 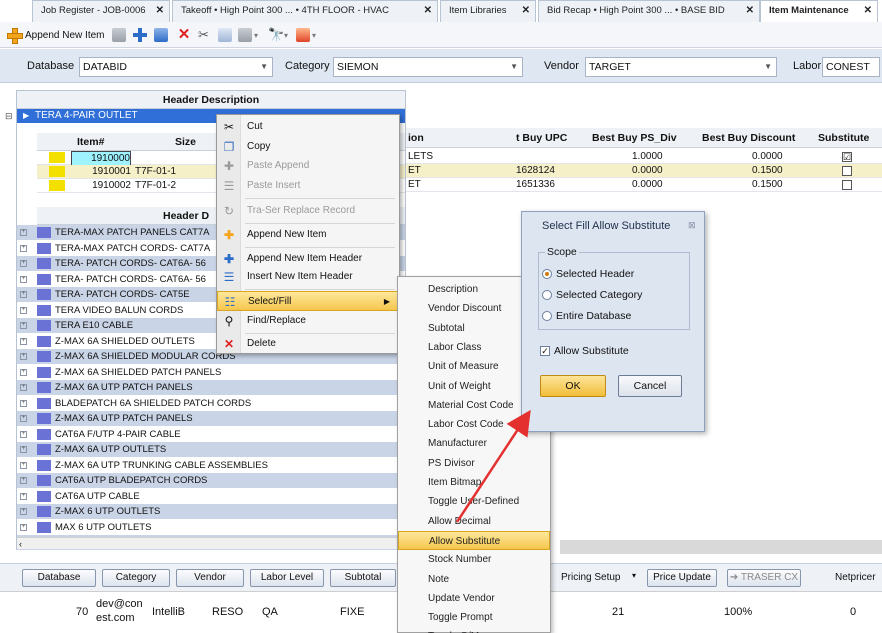 I want to click on radio-entire-database: Entire Database, so click(x=586, y=316).